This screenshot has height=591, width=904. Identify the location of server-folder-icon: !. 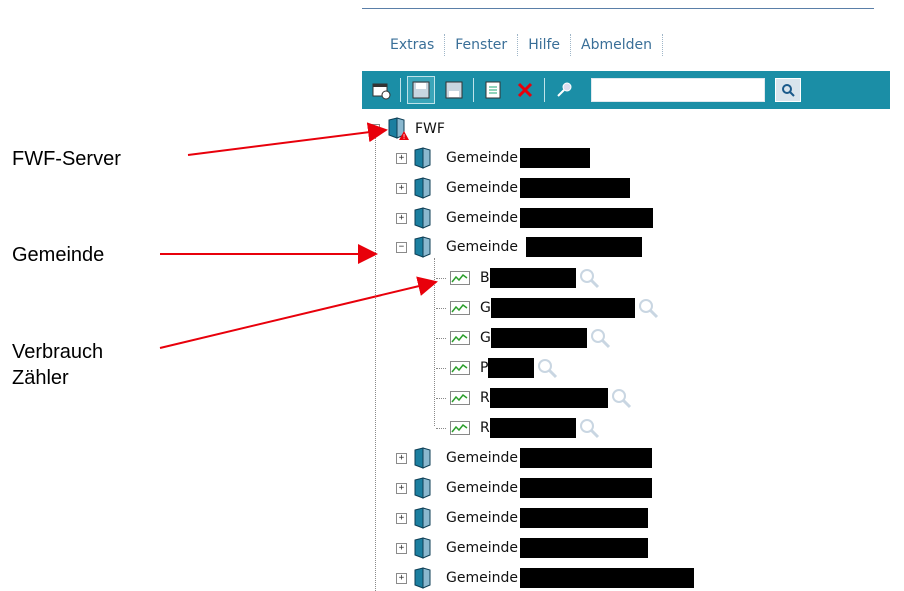
(398, 129).